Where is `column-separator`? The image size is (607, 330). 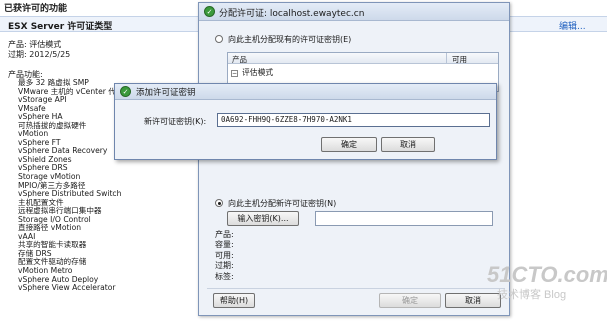 column-separator is located at coordinates (446, 58).